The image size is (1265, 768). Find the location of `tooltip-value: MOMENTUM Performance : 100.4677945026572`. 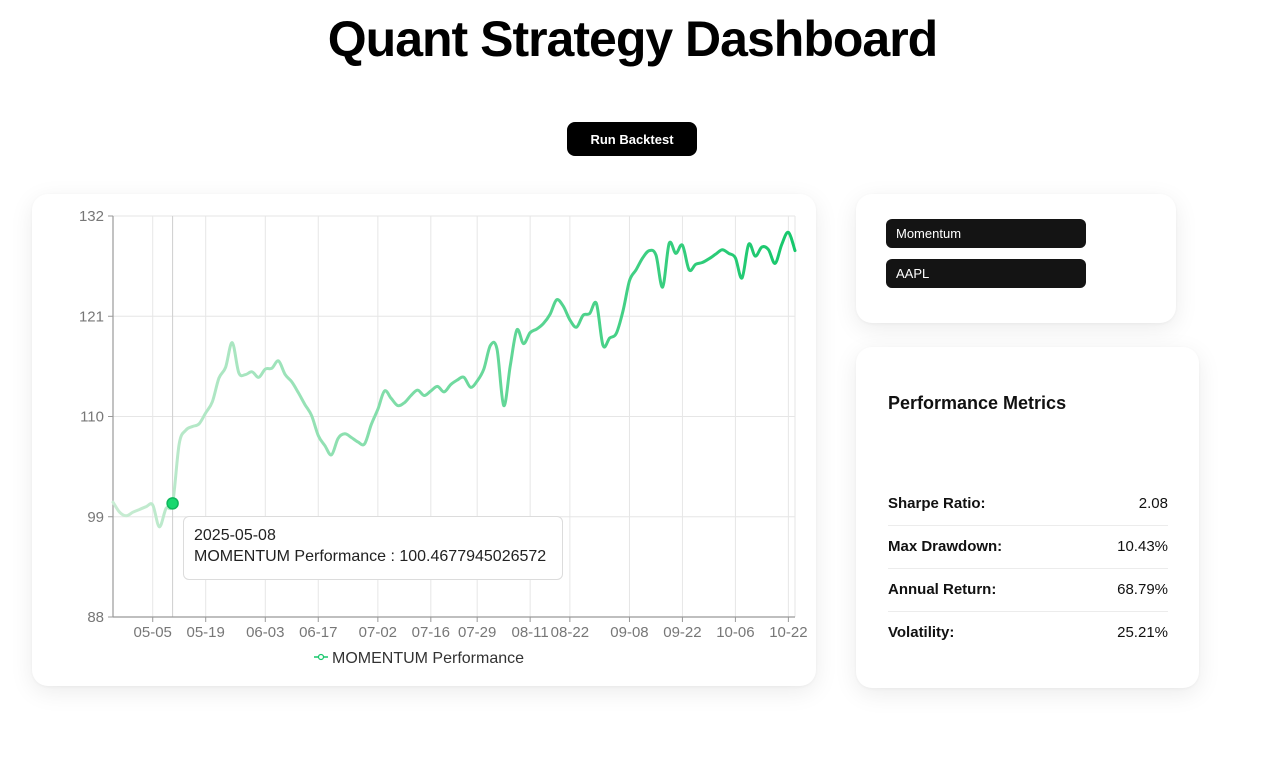

tooltip-value: MOMENTUM Performance : 100.4677945026572 is located at coordinates (370, 556).